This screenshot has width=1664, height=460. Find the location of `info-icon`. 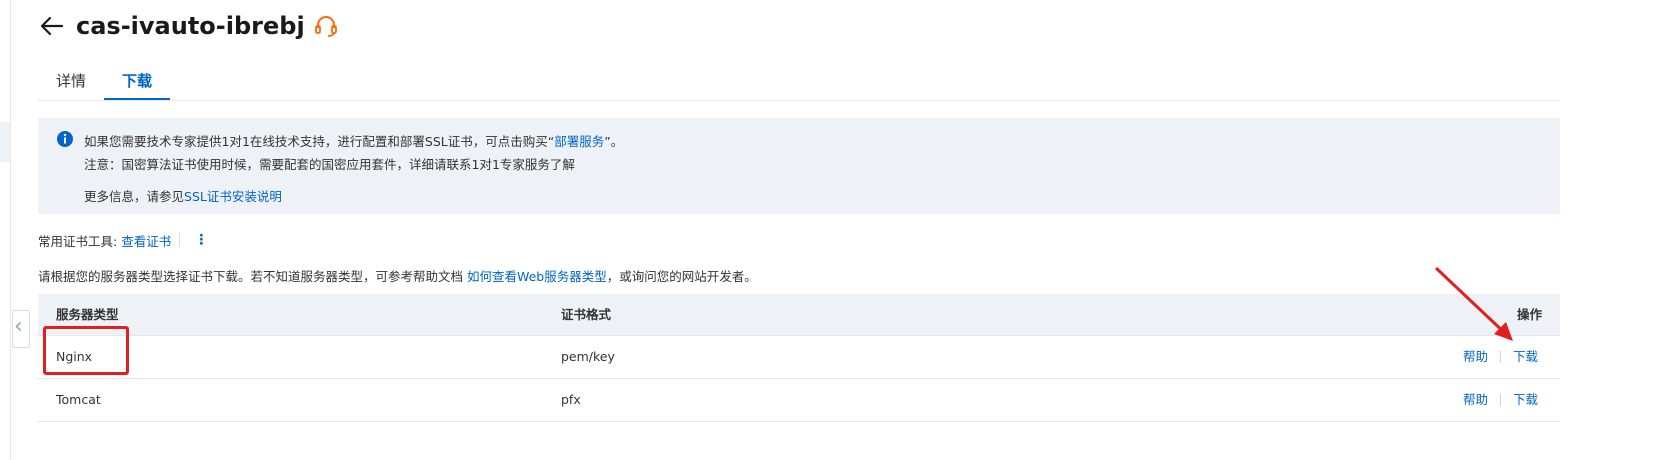

info-icon is located at coordinates (65, 139).